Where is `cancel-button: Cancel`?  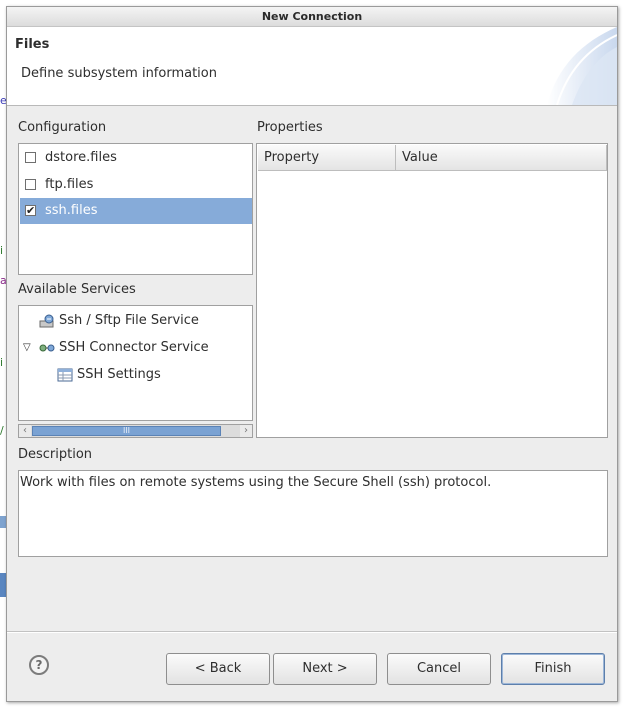
cancel-button: Cancel is located at coordinates (439, 669).